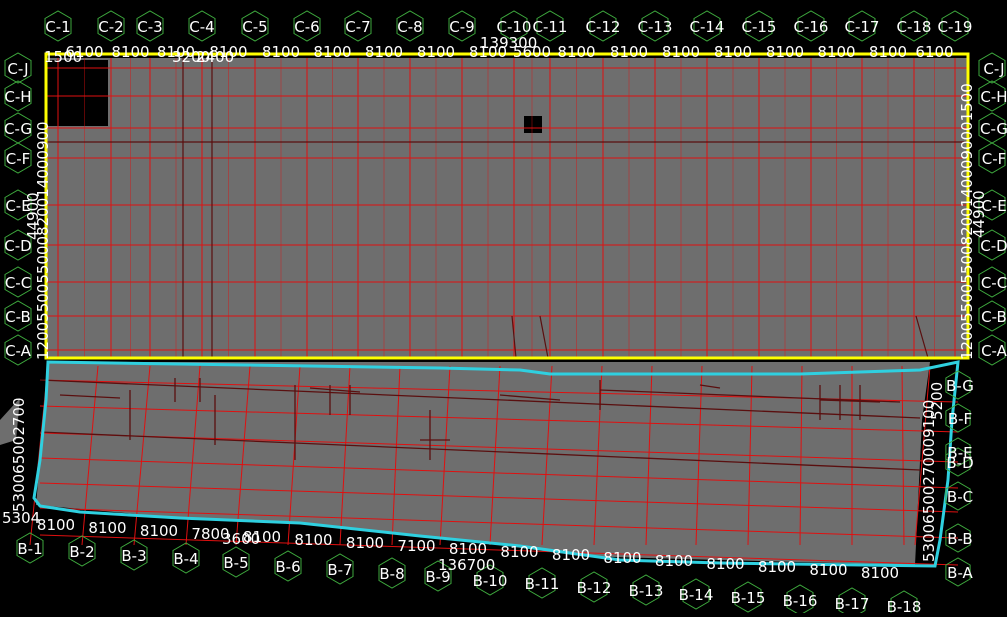  Describe the element at coordinates (994, 159) in the screenshot. I see `c-right-axis-label: C-F` at that location.